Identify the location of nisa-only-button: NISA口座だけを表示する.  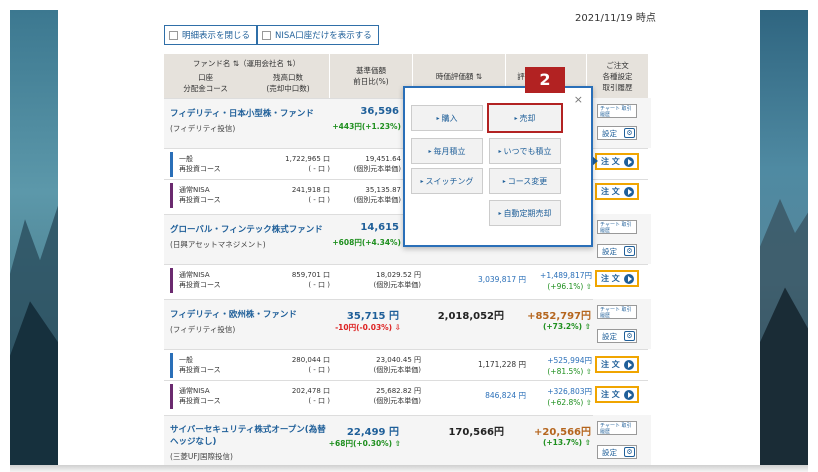
(318, 35).